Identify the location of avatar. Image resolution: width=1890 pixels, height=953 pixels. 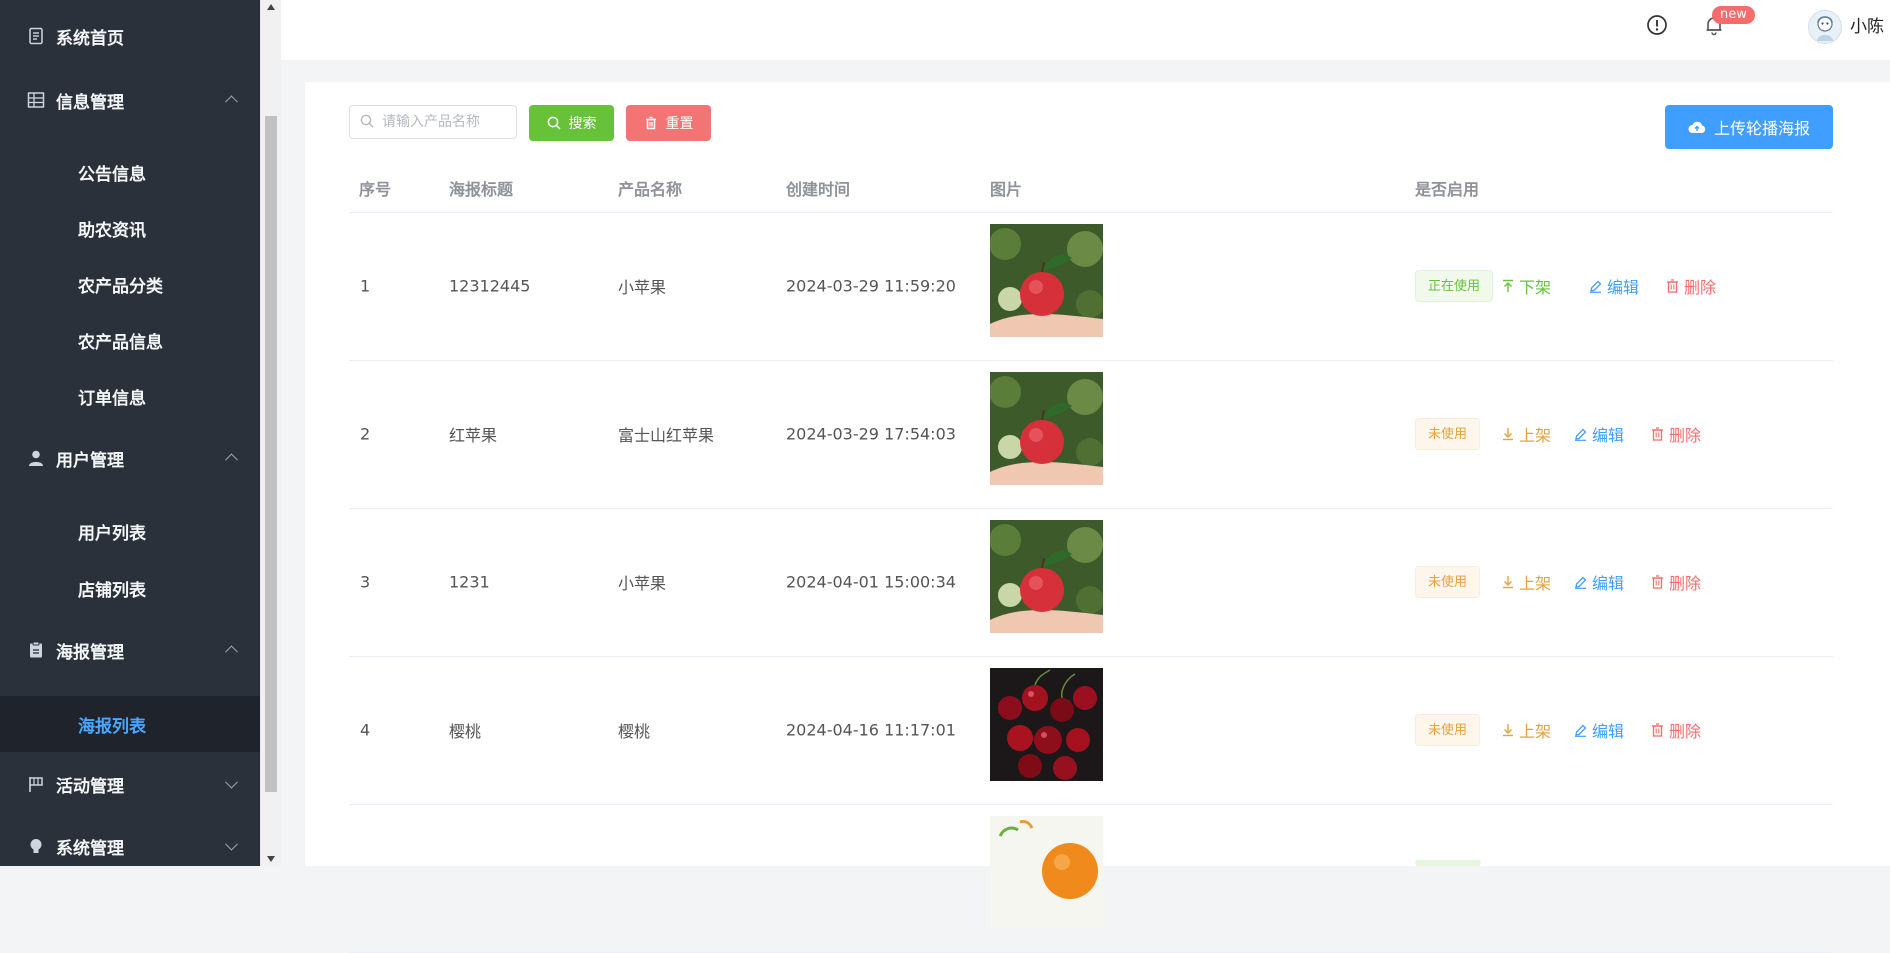
(1825, 27).